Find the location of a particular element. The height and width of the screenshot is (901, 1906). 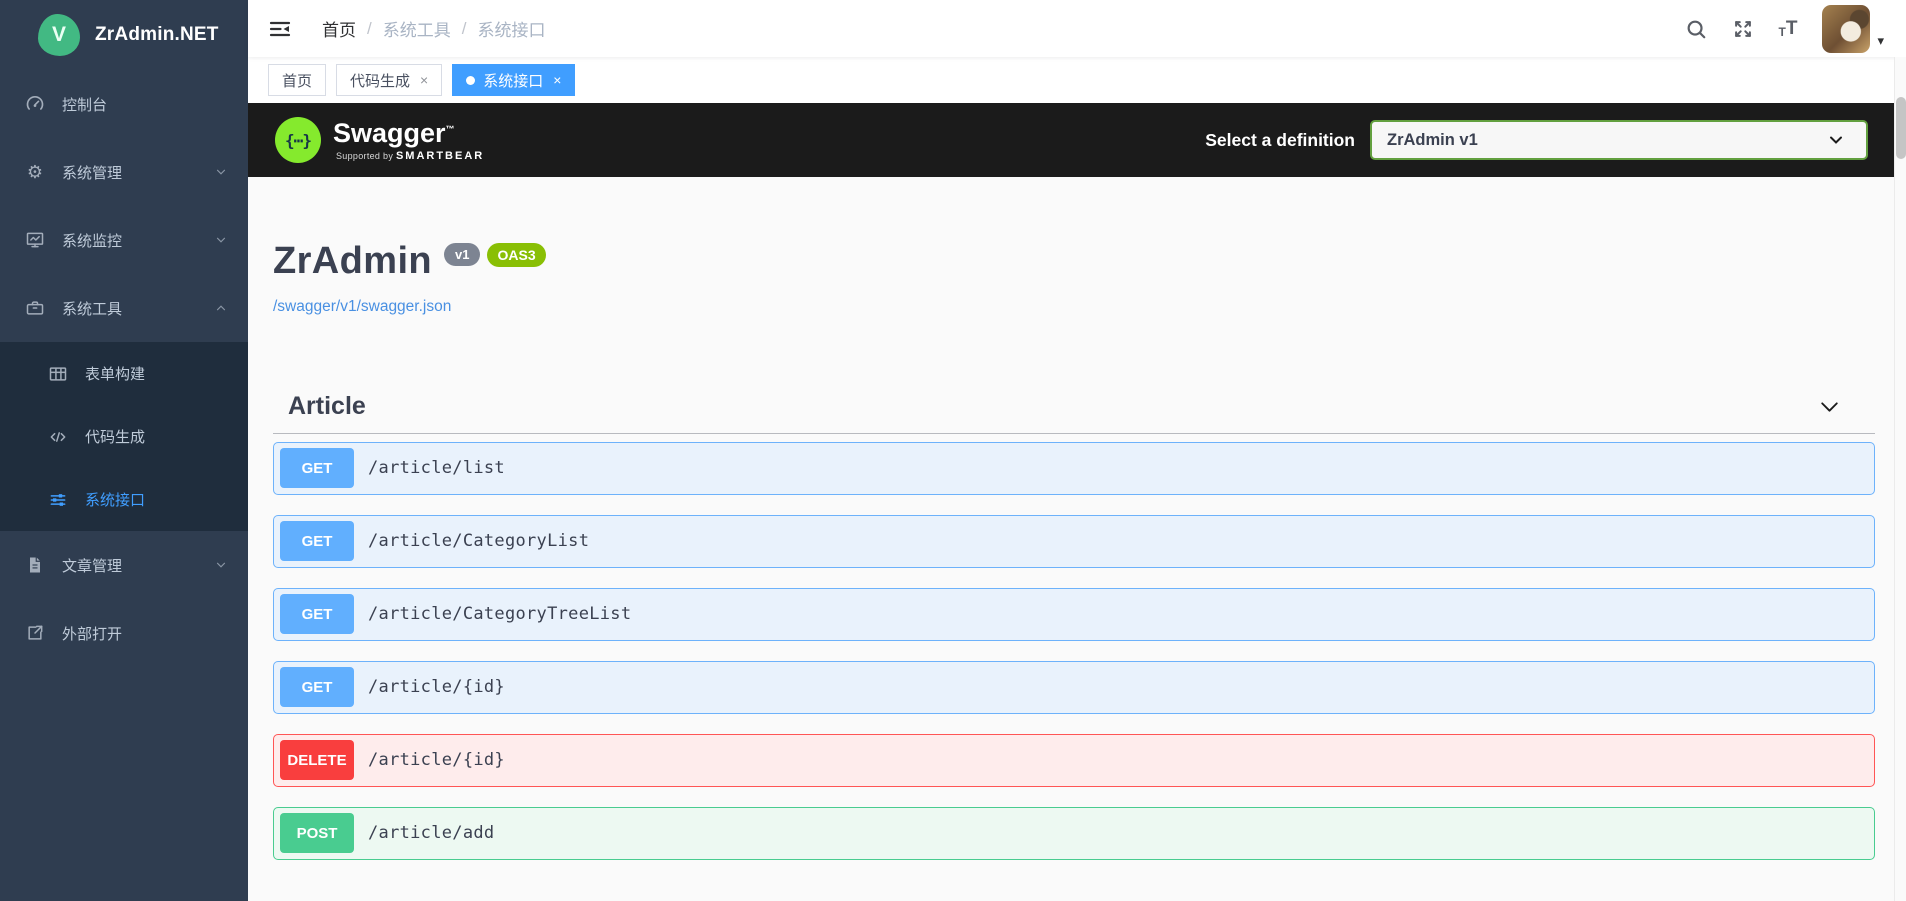

sidebar-item-system-monitor: 系统监控 is located at coordinates (124, 240).